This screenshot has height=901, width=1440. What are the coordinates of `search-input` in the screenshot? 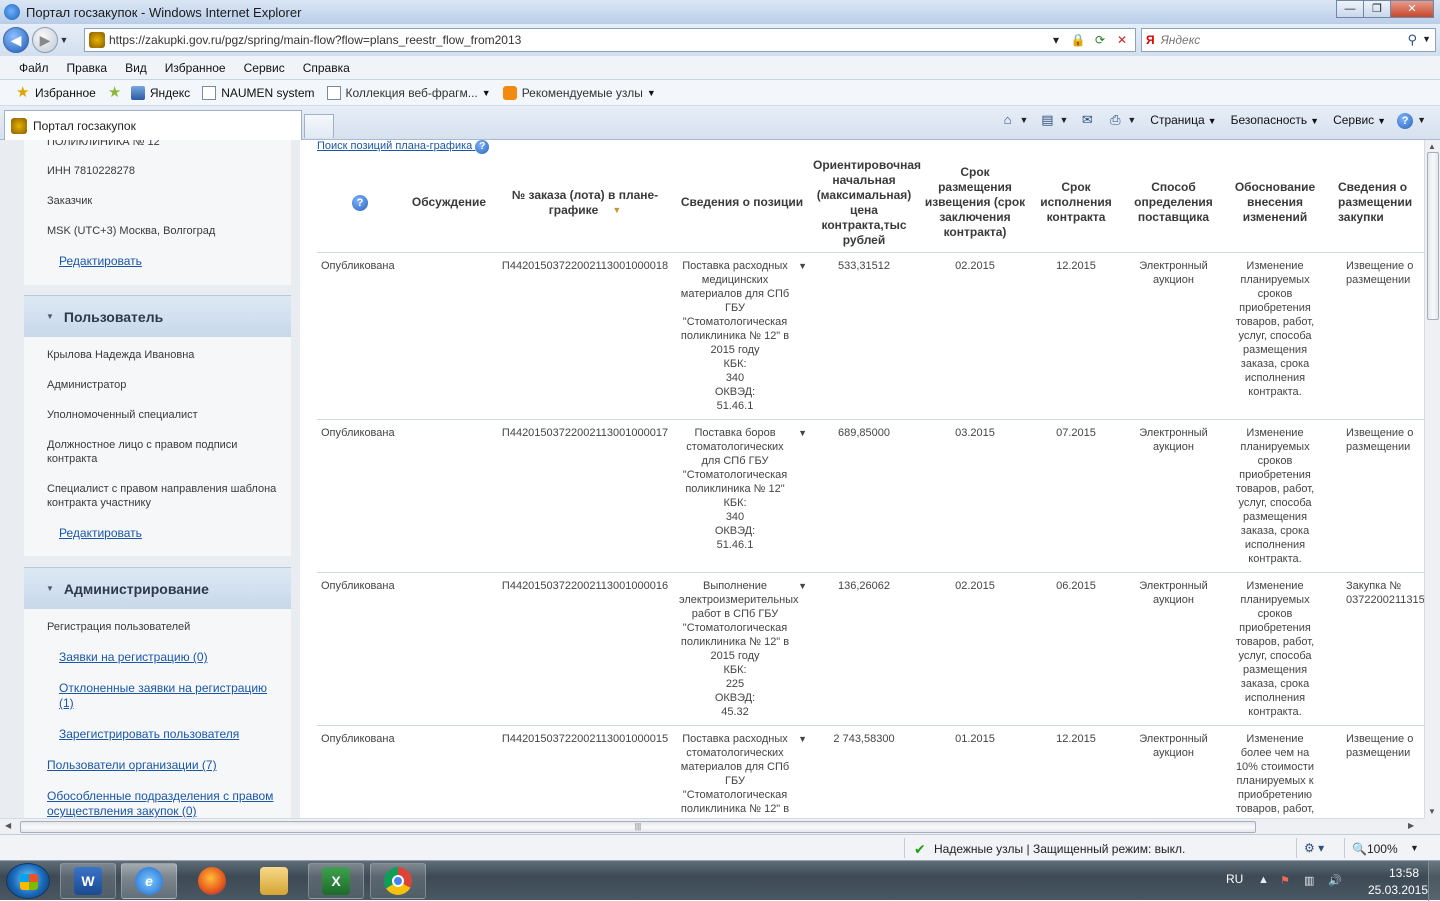 It's located at (1280, 40).